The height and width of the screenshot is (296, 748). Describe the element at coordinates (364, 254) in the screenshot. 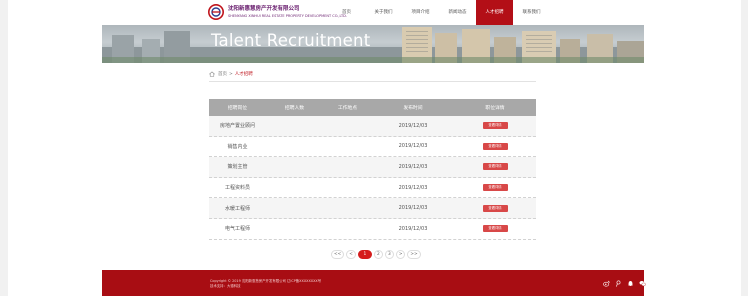

I see `page-1-button: 1` at that location.